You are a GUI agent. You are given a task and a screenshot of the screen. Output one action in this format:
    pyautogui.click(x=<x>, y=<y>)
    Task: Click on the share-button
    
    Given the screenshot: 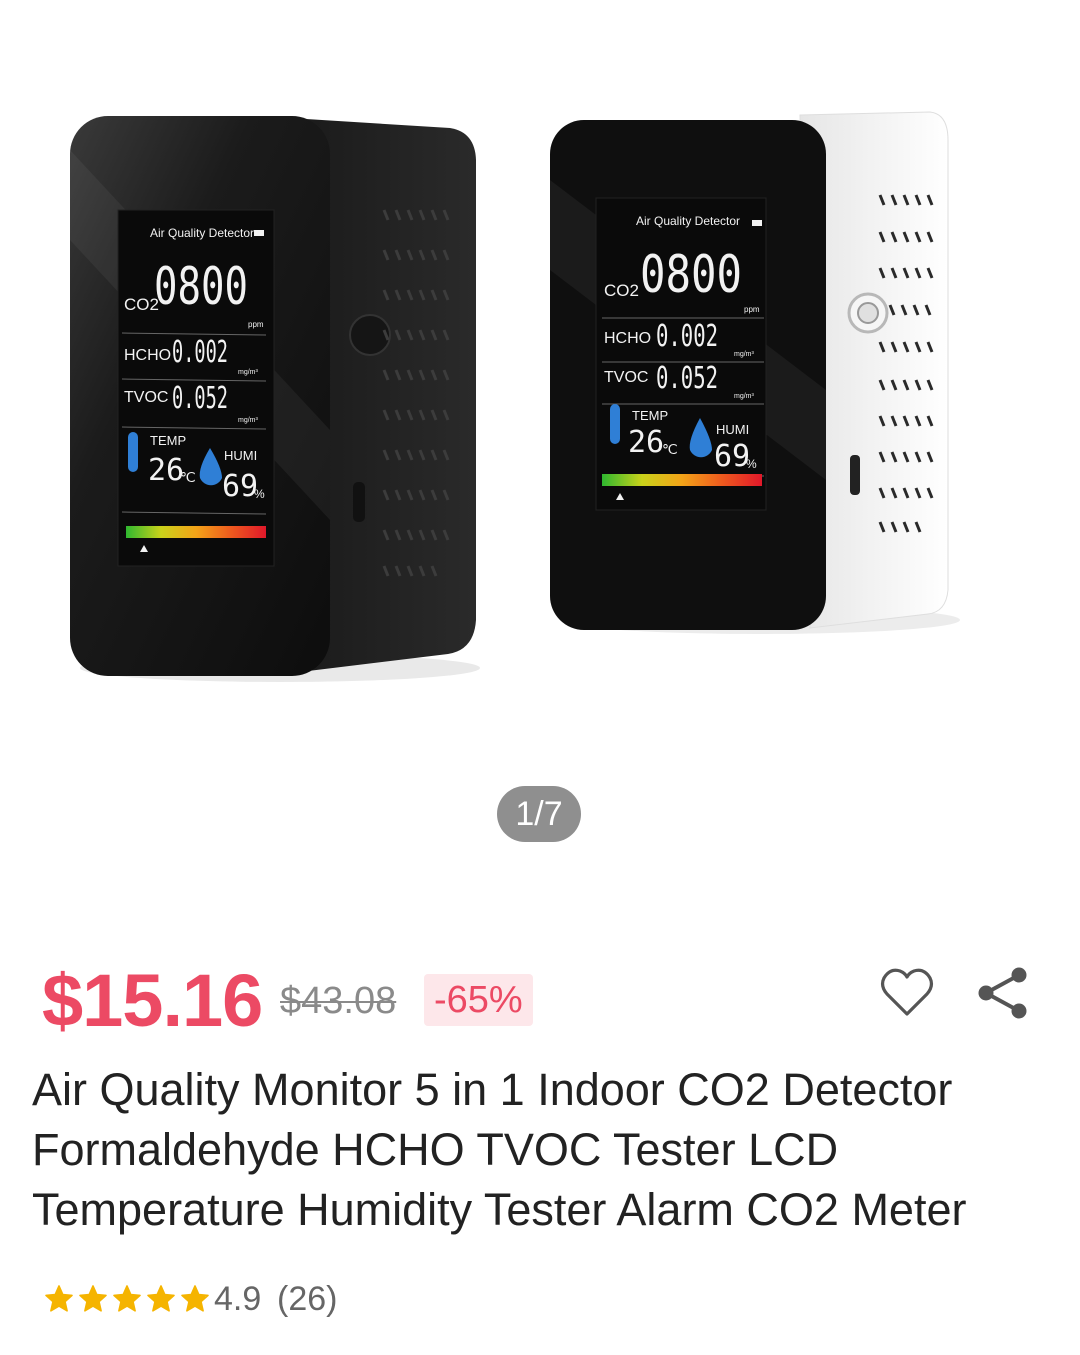 What is the action you would take?
    pyautogui.click(x=1003, y=993)
    